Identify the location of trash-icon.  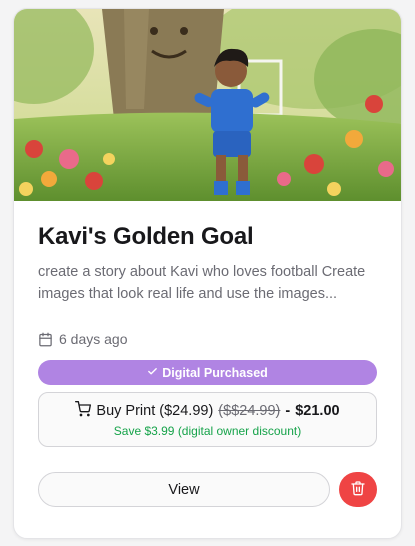
(358, 489).